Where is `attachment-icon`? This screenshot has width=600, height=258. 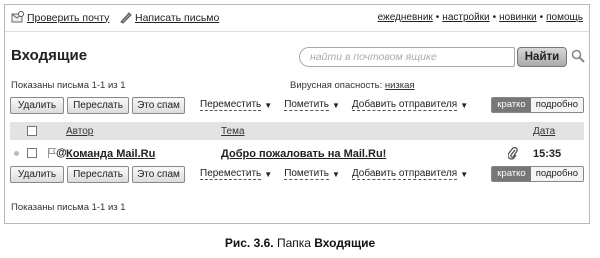 attachment-icon is located at coordinates (512, 154).